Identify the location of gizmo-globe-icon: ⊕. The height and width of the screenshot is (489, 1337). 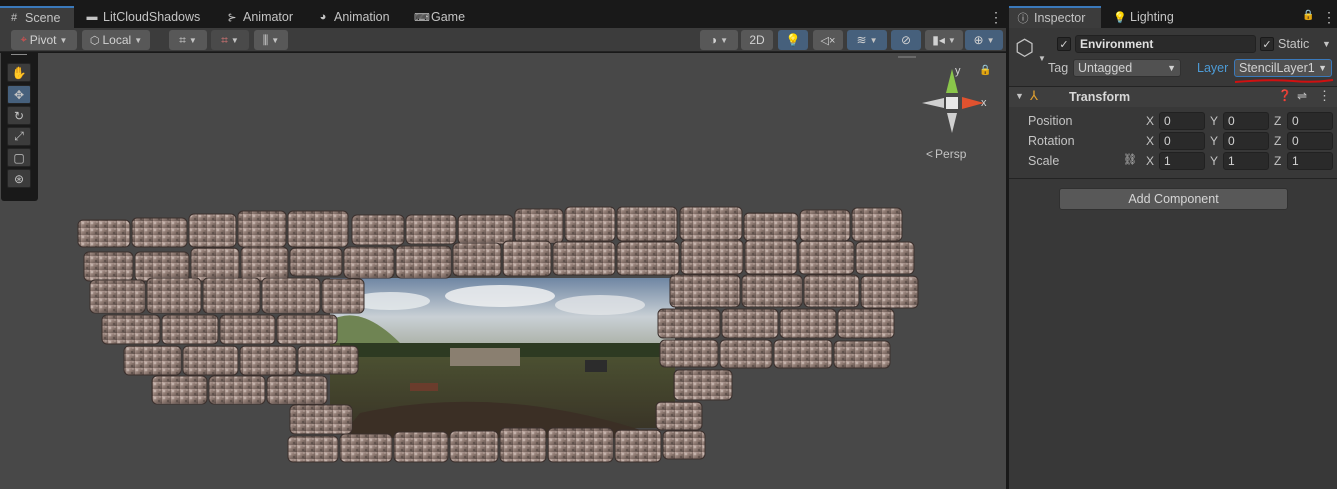
(978, 40).